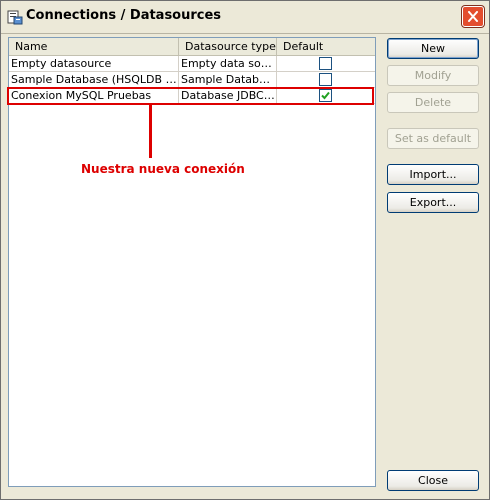  I want to click on table-row: Empty datasource Empty data source, so click(192, 64).